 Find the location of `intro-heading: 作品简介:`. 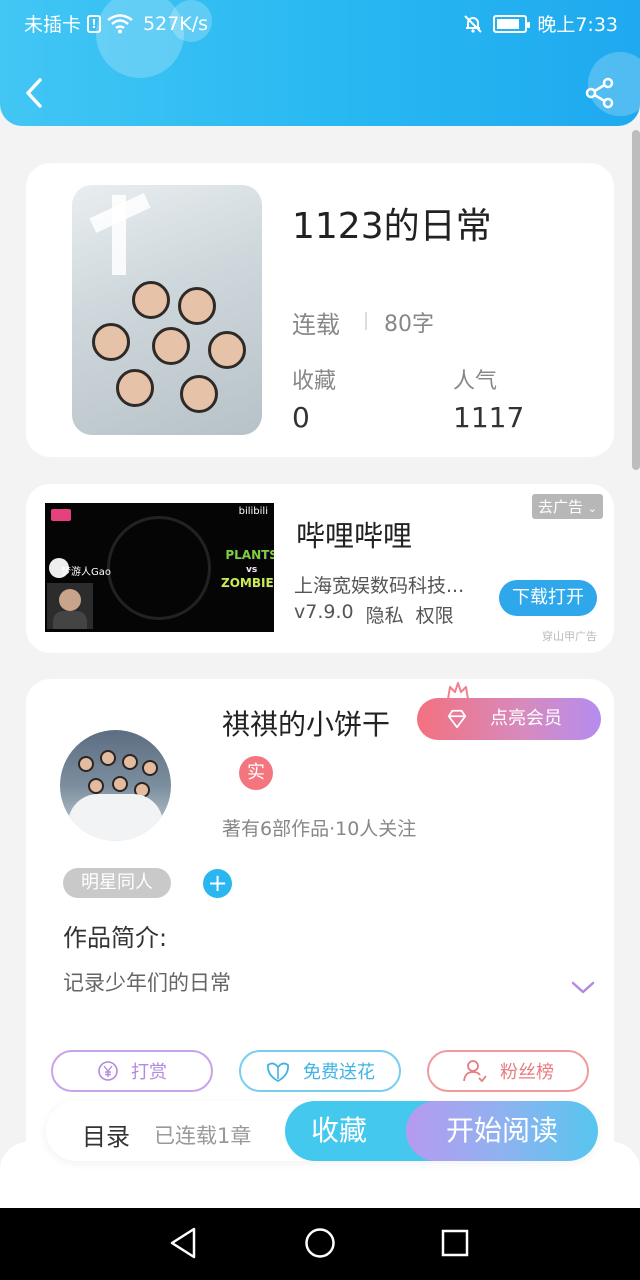

intro-heading: 作品简介: is located at coordinates (115, 938).